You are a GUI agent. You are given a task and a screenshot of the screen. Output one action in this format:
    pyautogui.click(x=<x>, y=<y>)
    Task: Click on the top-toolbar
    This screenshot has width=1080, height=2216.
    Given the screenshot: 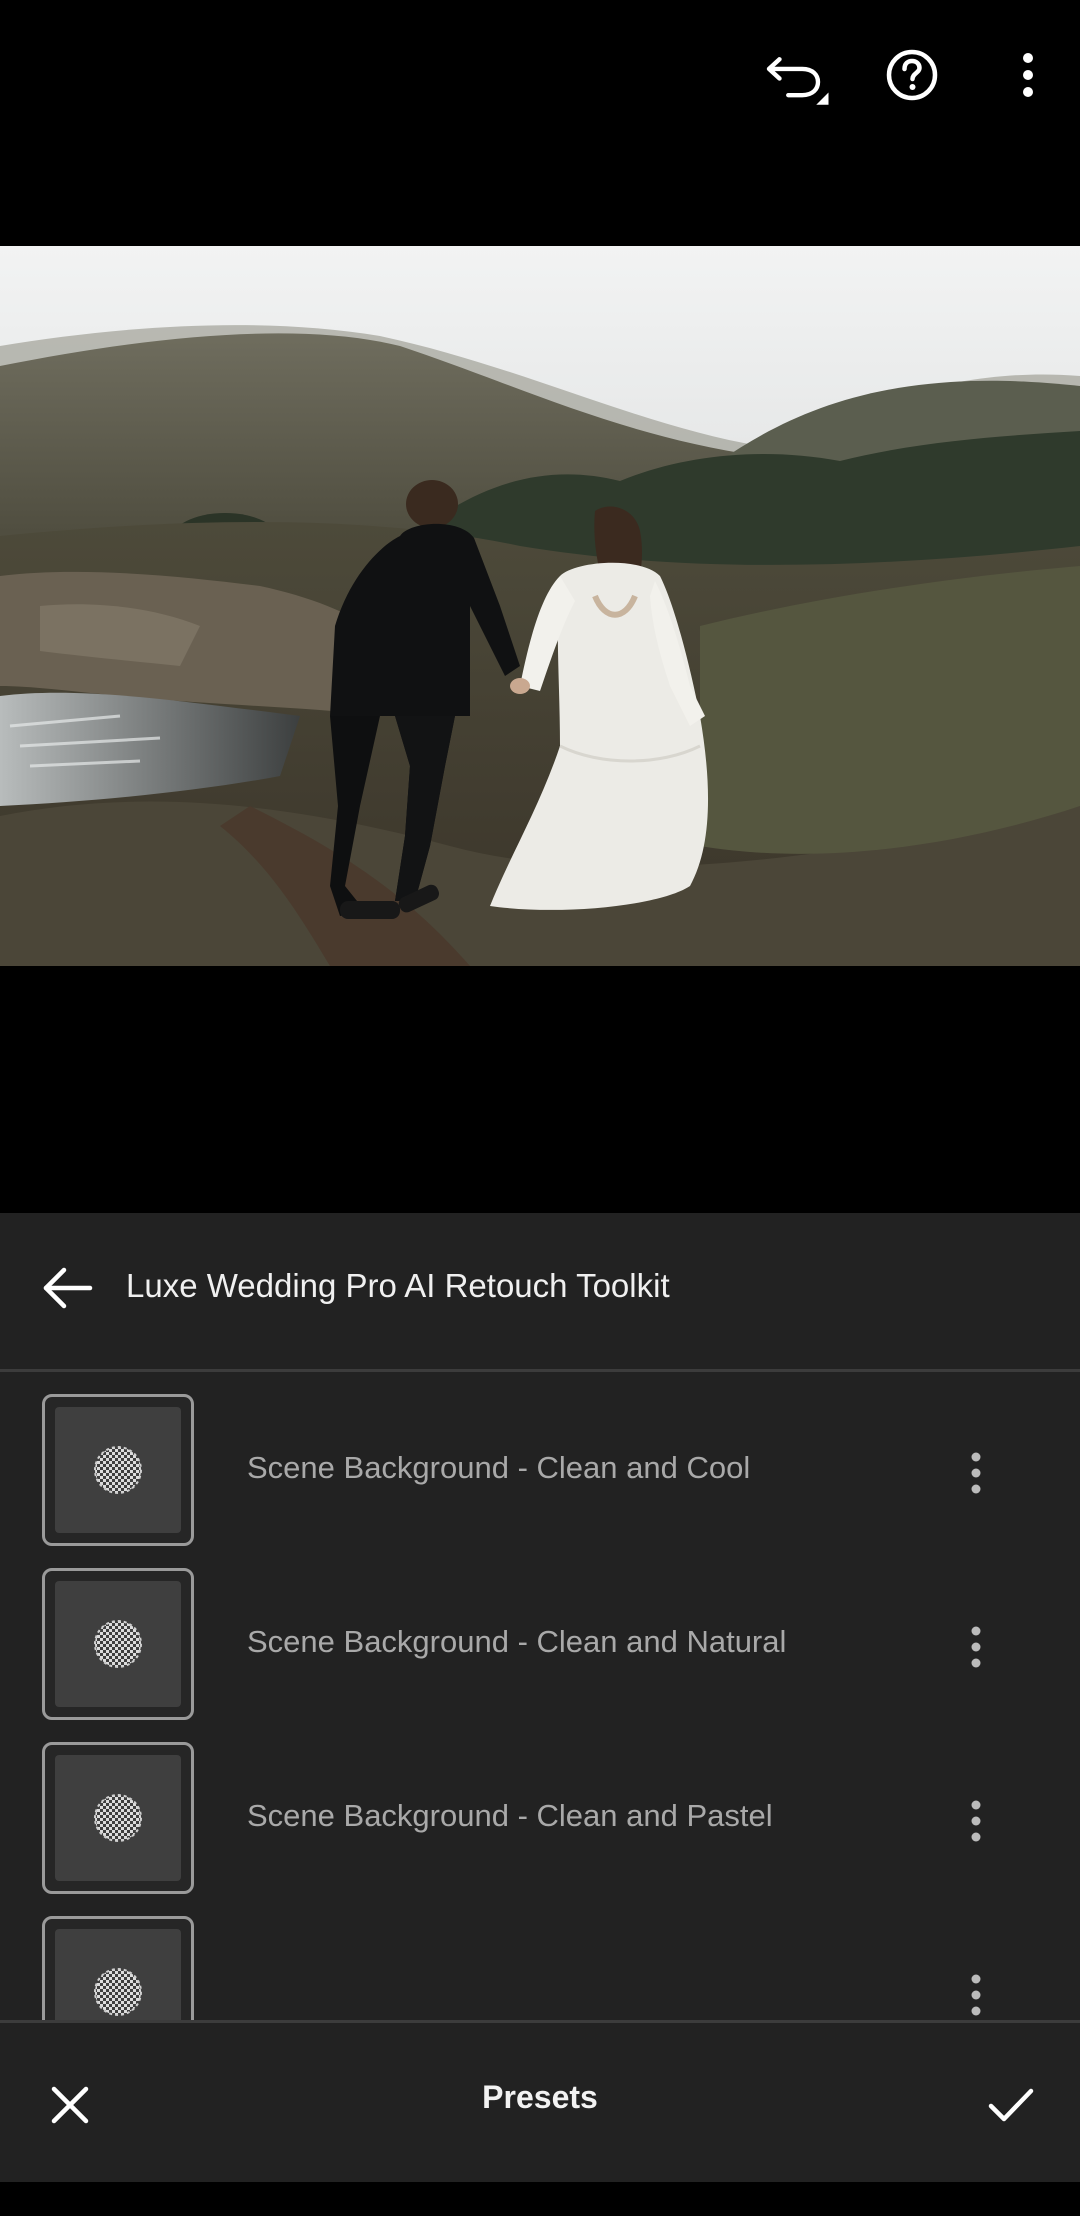 What is the action you would take?
    pyautogui.click(x=540, y=123)
    